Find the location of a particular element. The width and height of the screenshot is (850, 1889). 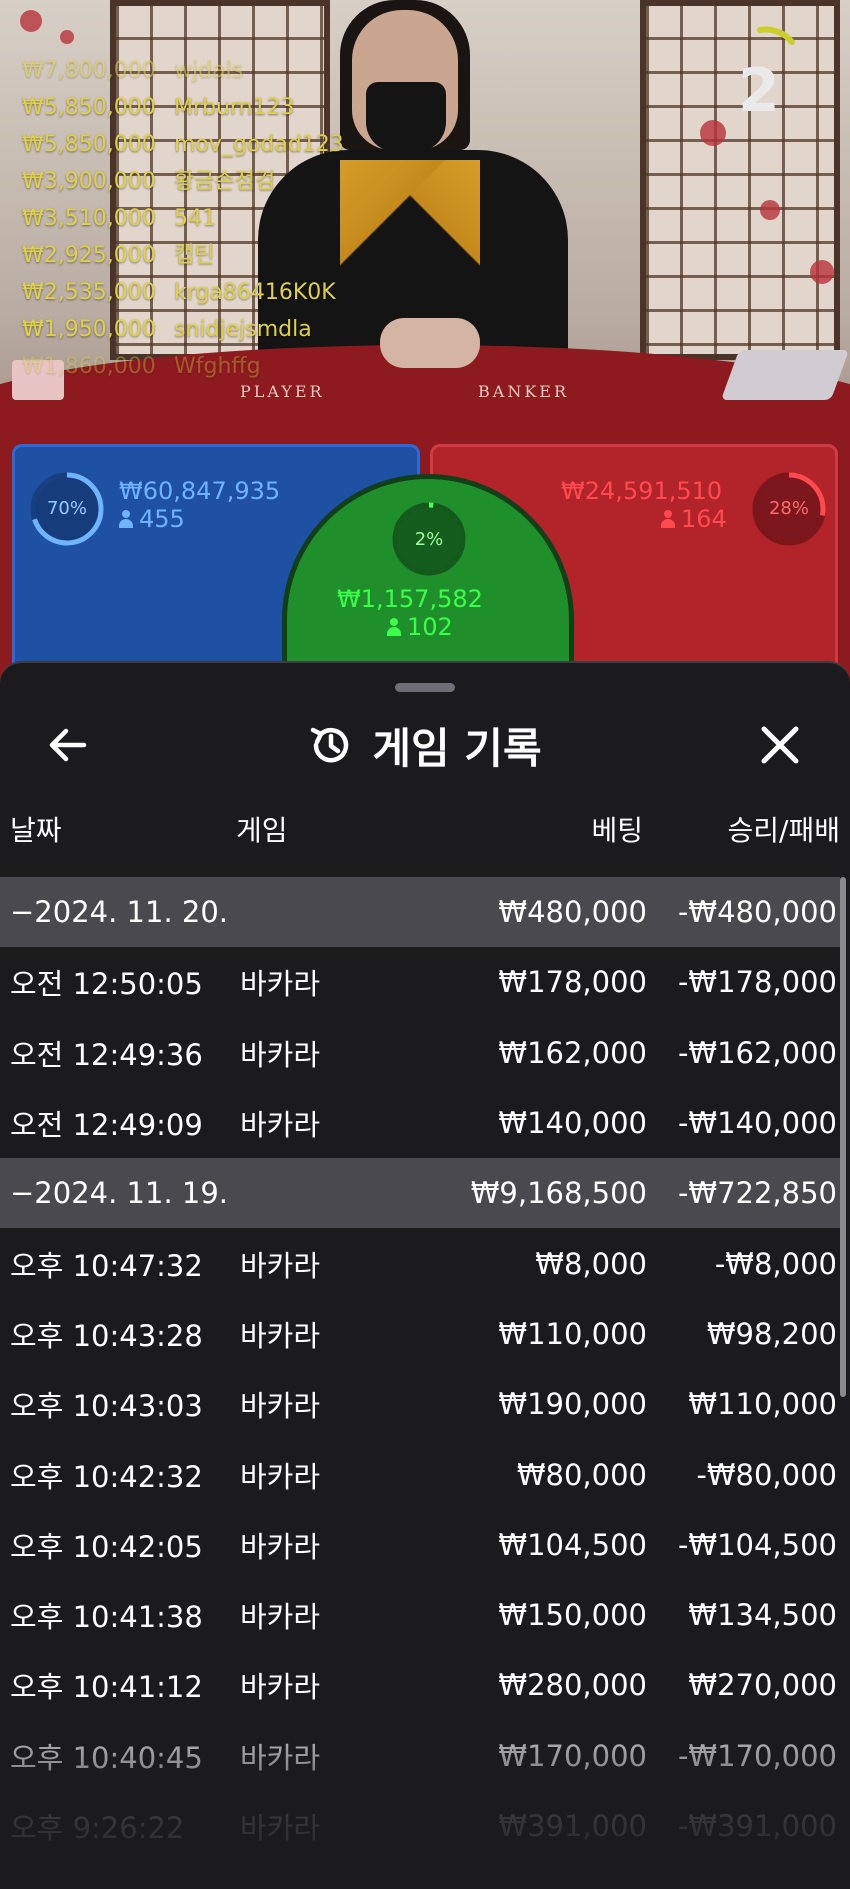

history-row-date: 오전 12:50:05 is located at coordinates (106, 984).